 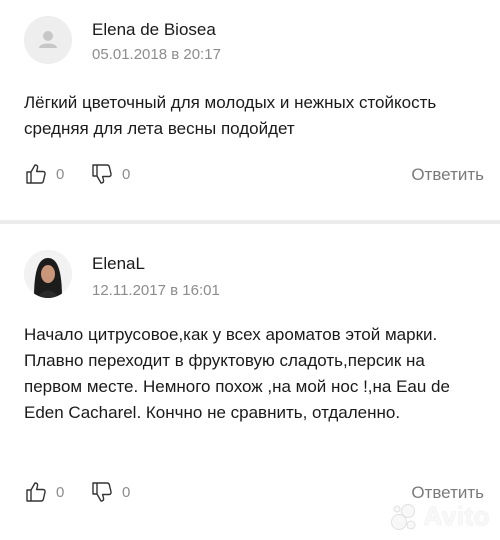 I want to click on watermark-text: Avito, so click(x=456, y=516).